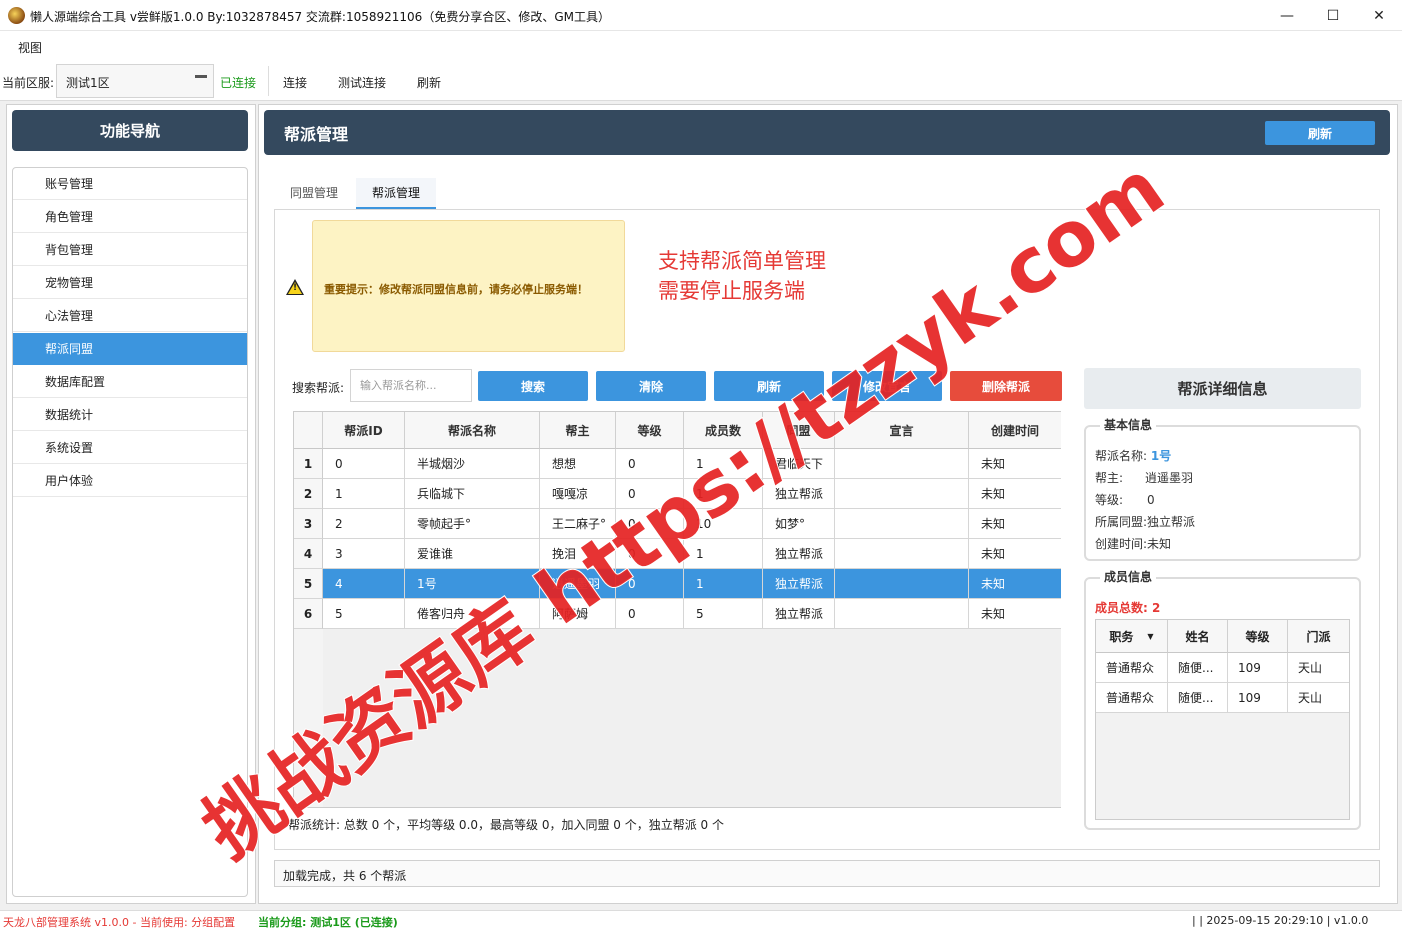 The height and width of the screenshot is (932, 1402). What do you see at coordinates (1006, 386) in the screenshot?
I see `delete-guild-button: 删除帮派` at bounding box center [1006, 386].